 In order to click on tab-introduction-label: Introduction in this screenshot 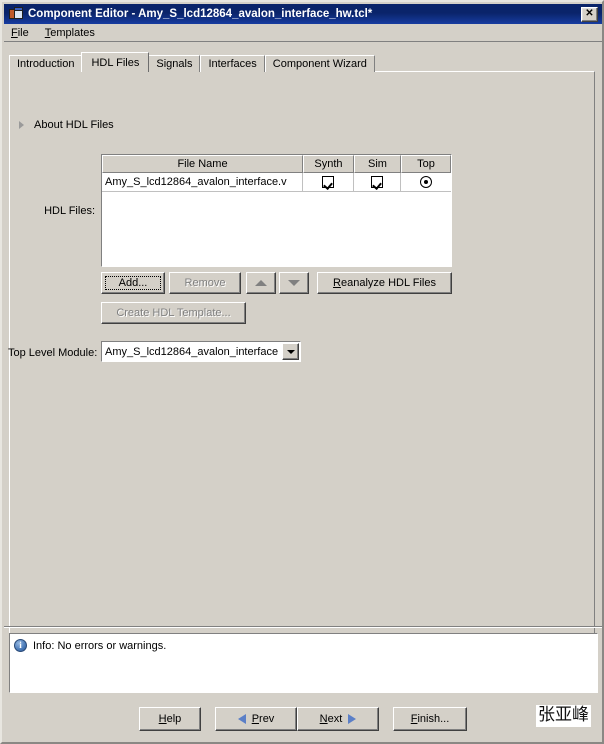, I will do `click(46, 64)`.